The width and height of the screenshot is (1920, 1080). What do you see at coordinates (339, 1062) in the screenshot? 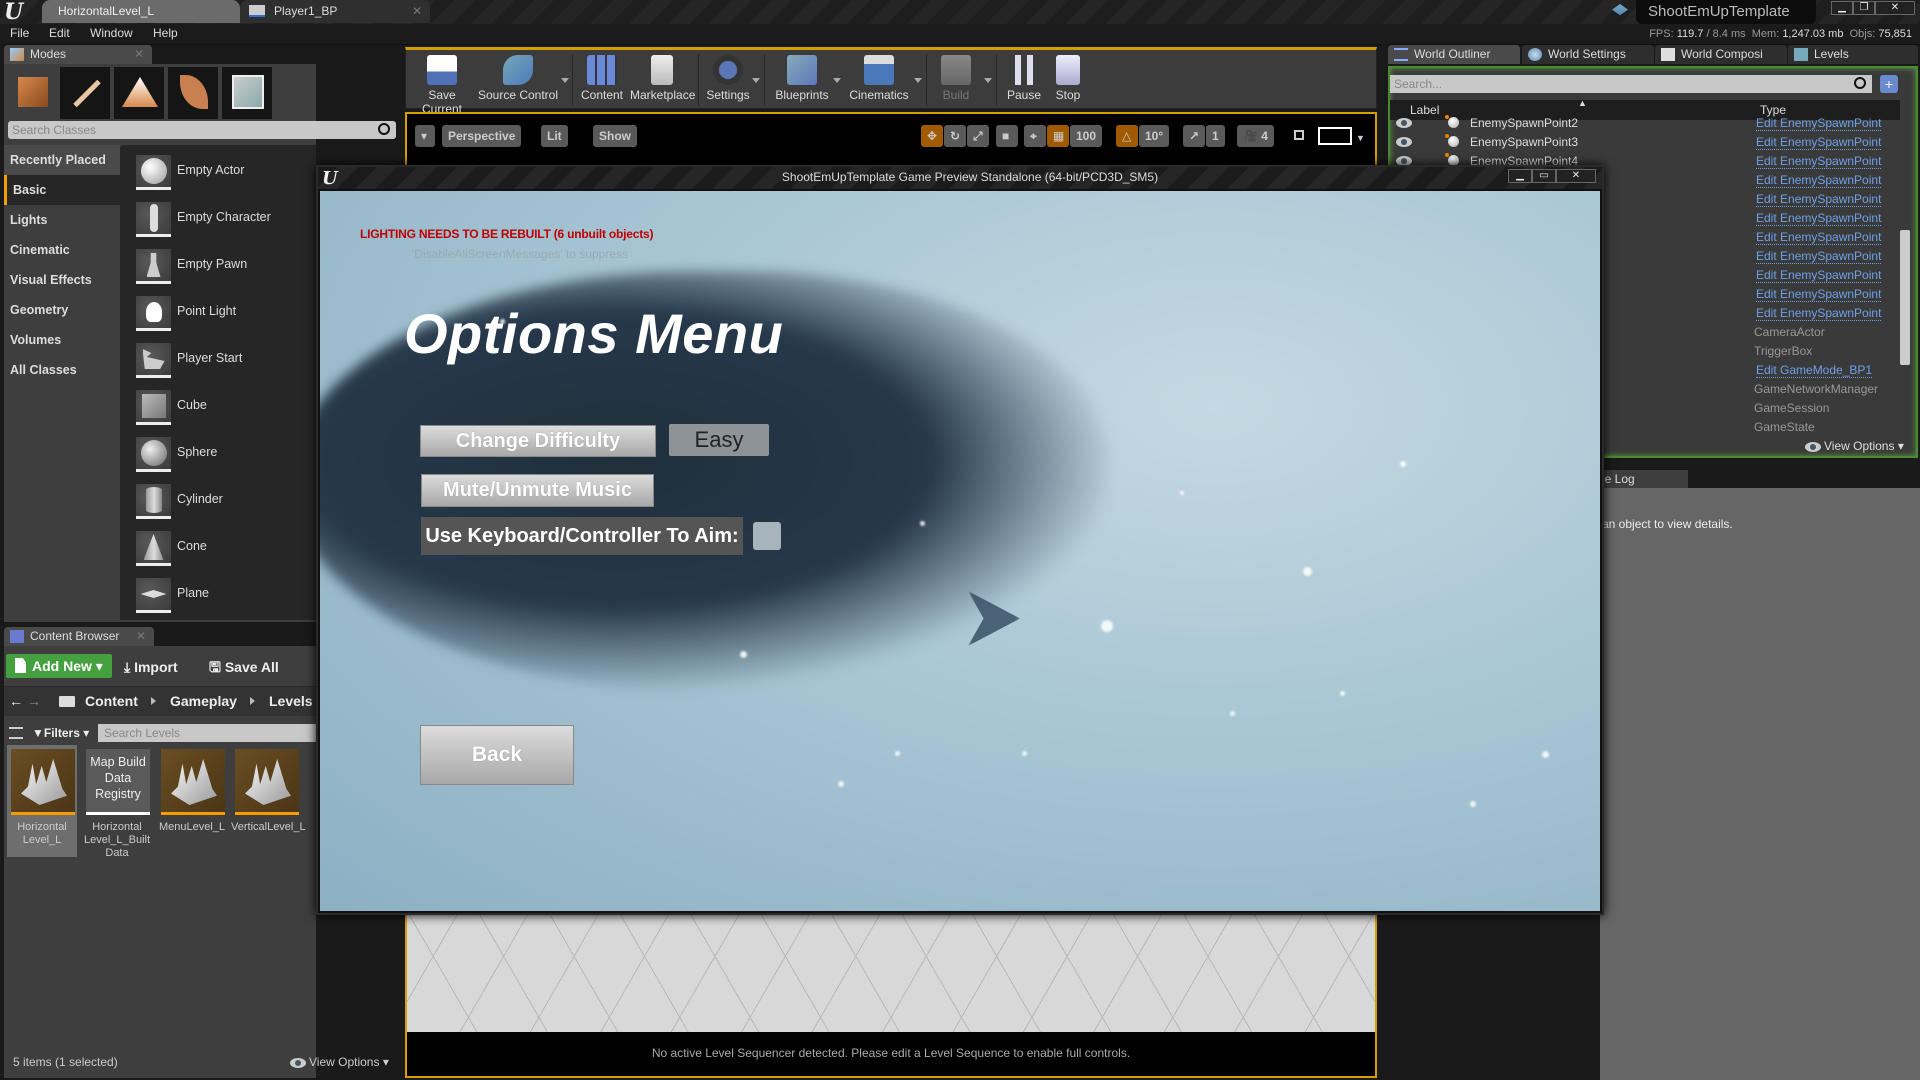
I see `view-options-button: View Options ▾` at bounding box center [339, 1062].